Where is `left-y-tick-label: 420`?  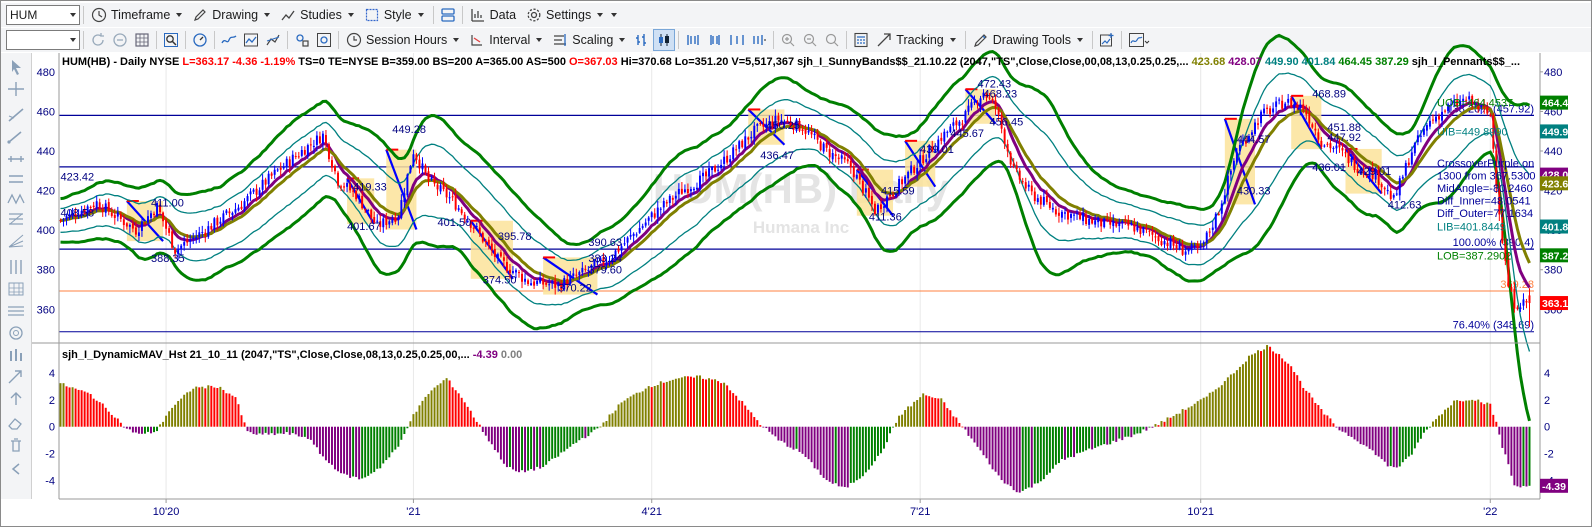 left-y-tick-label: 420 is located at coordinates (46, 192).